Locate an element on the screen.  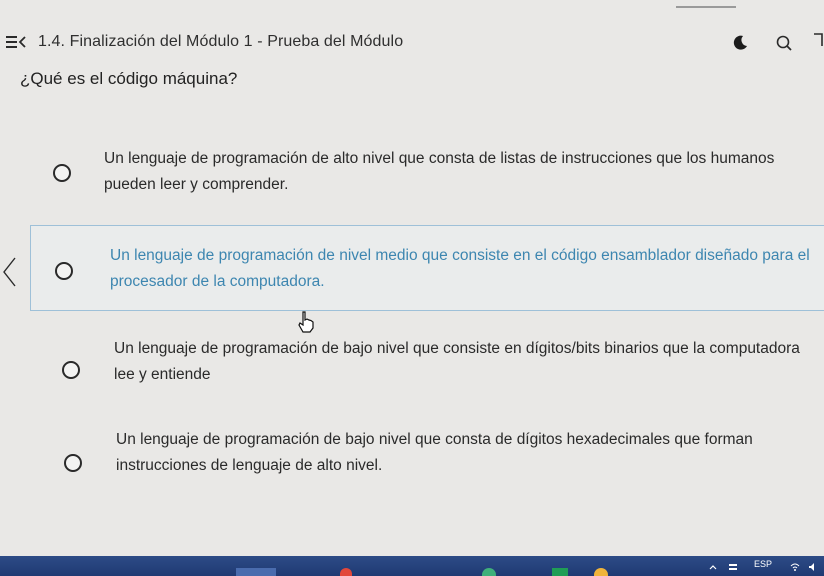
menu-collapse-icon is located at coordinates (17, 42).